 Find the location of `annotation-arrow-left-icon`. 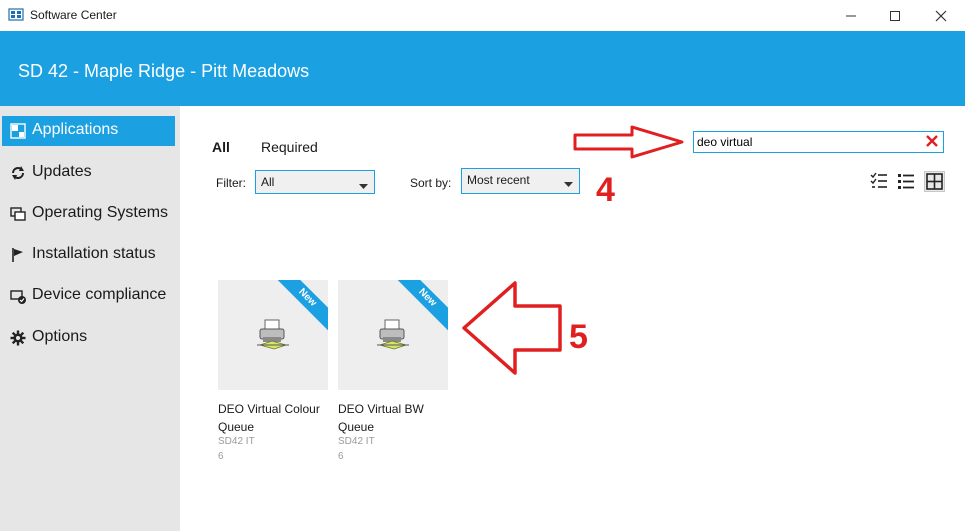

annotation-arrow-left-icon is located at coordinates (512, 328).